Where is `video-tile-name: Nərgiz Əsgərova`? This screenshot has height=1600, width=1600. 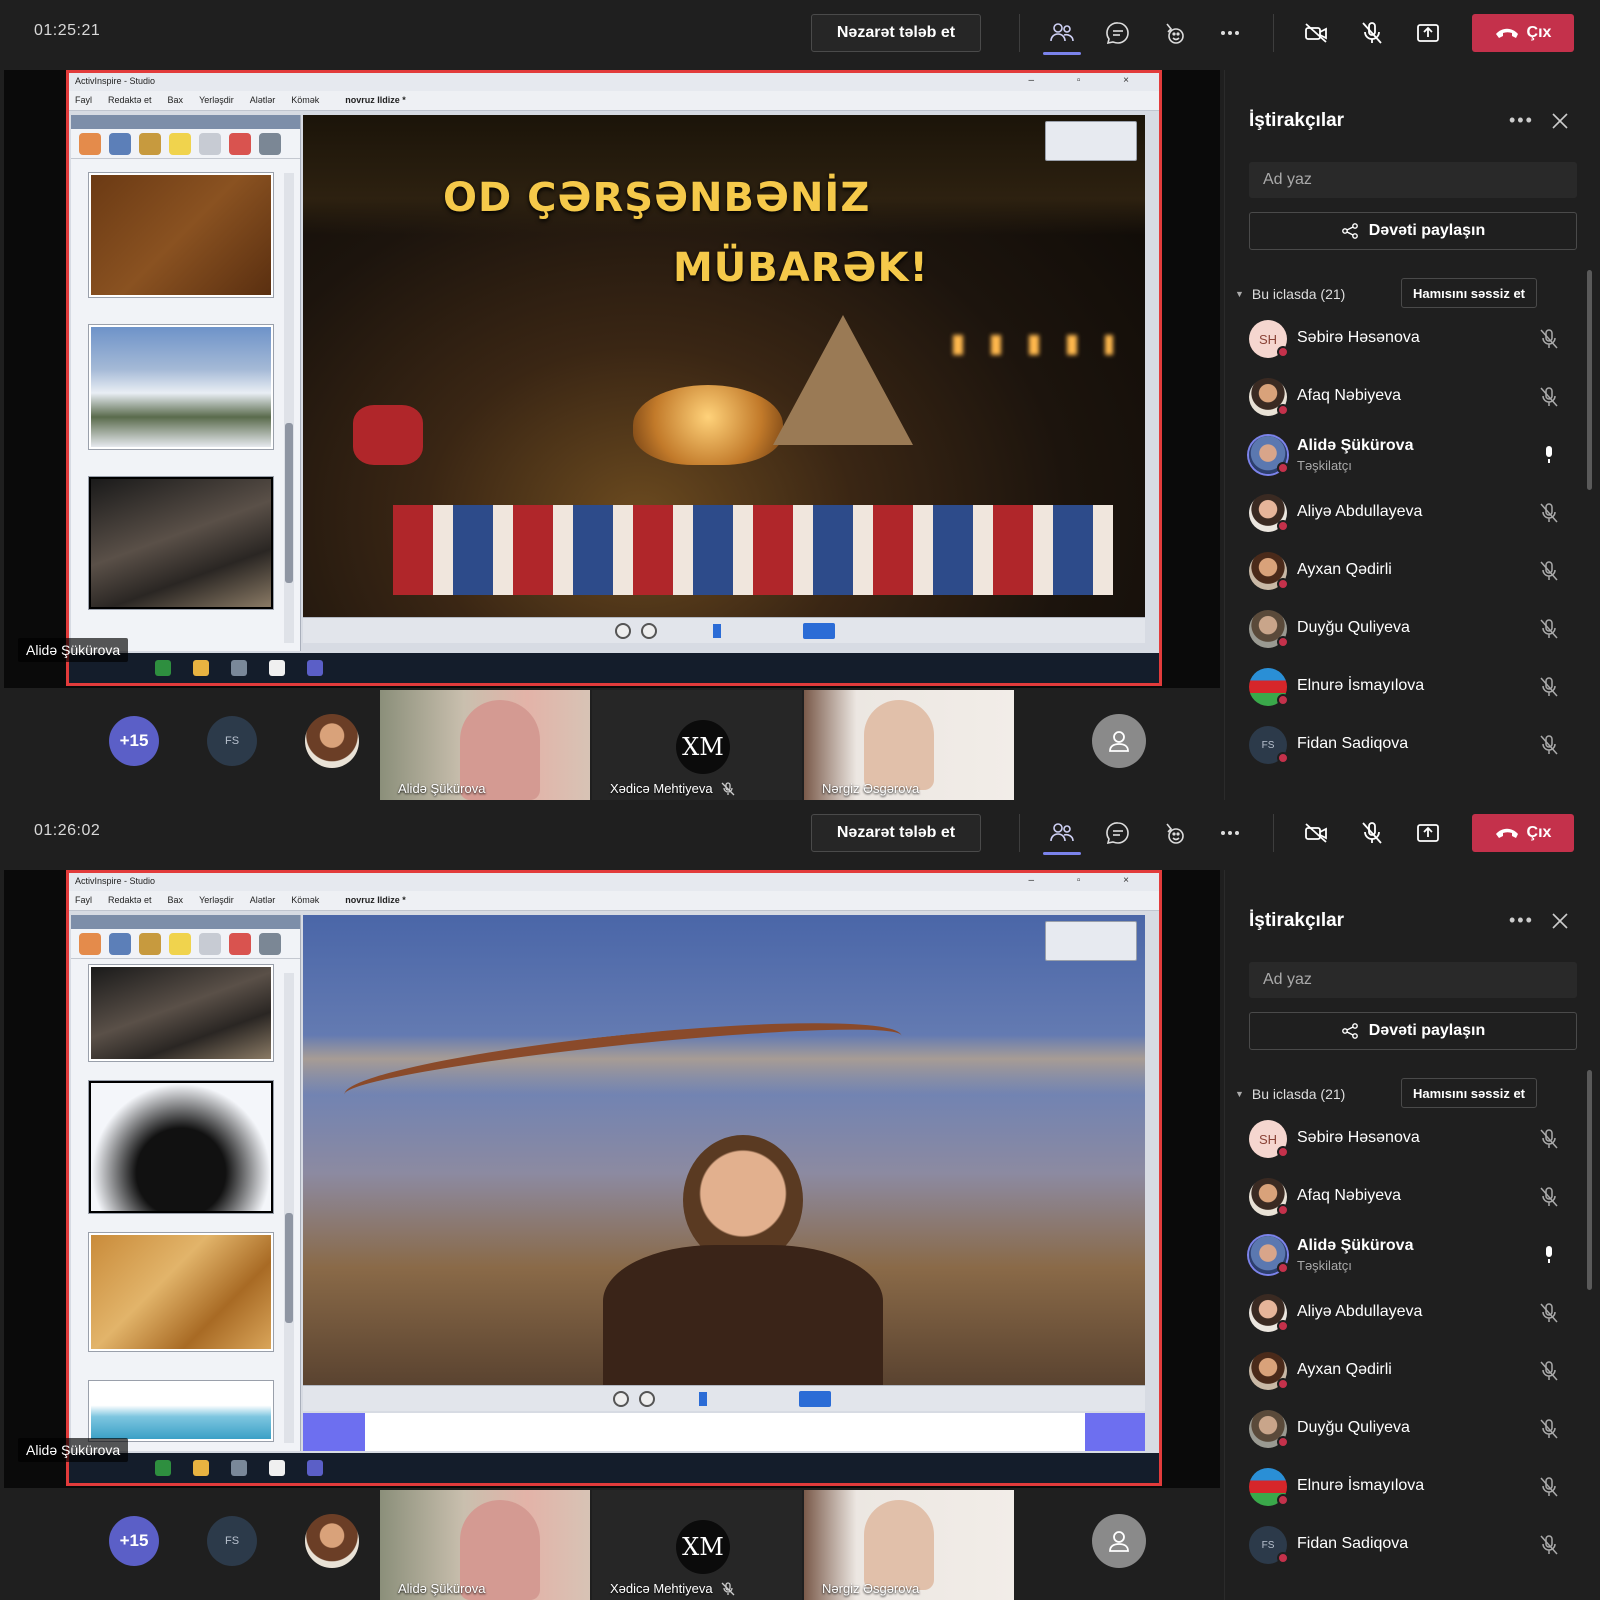
video-tile-name: Nərgiz Əsgərova is located at coordinates (871, 788).